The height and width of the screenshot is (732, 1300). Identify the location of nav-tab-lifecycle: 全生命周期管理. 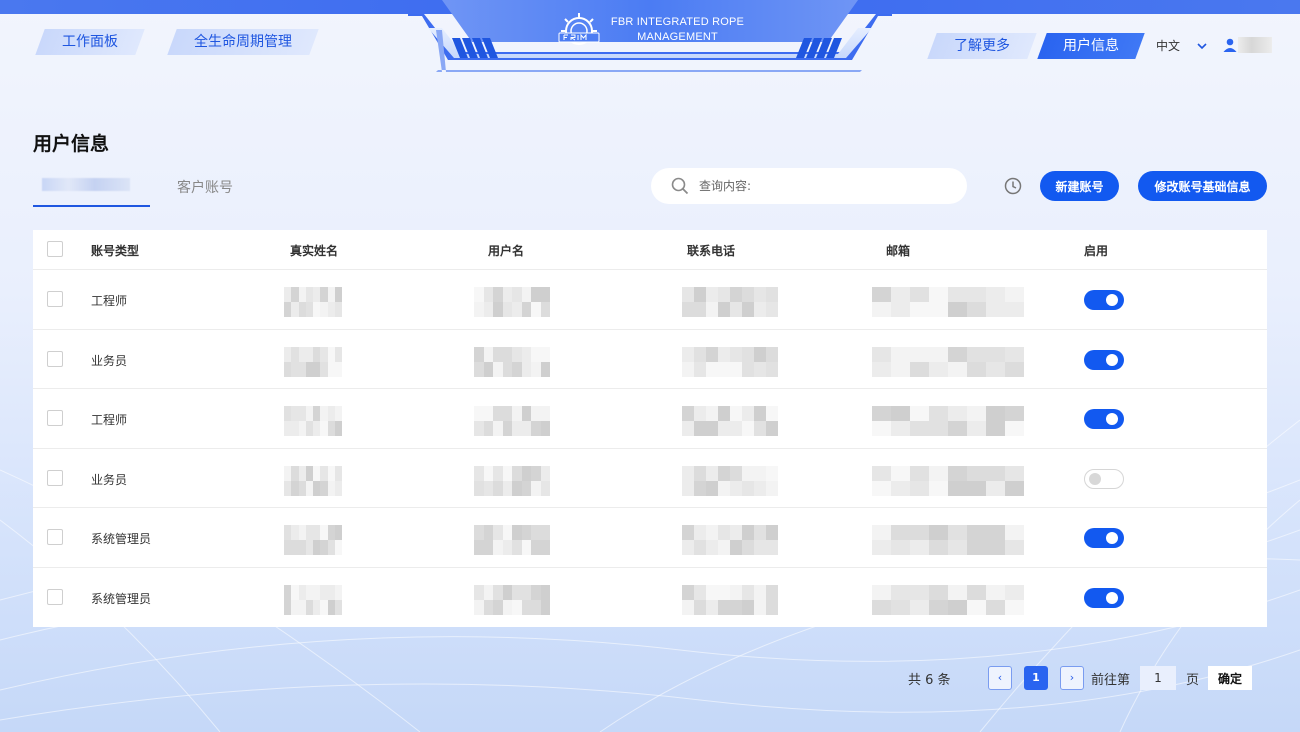
(243, 42).